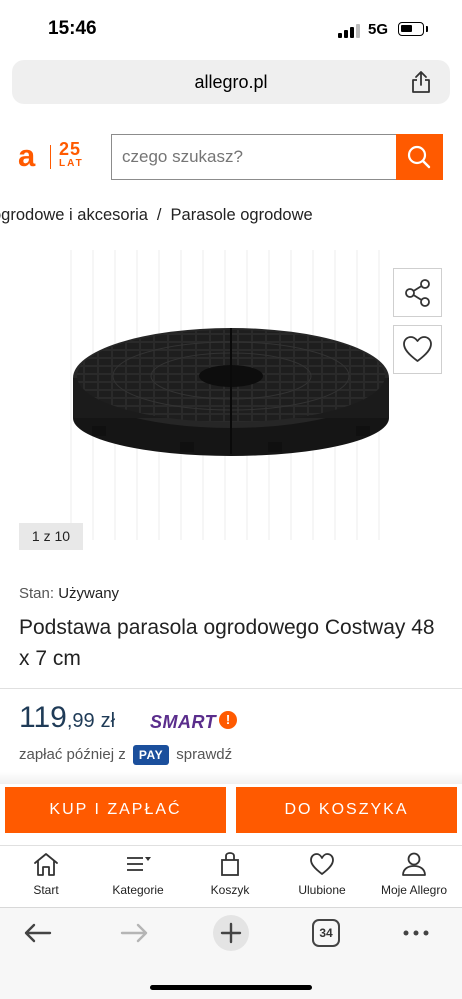  I want to click on pay-later: zapłać później z PAY sprawdź, so click(125, 755).